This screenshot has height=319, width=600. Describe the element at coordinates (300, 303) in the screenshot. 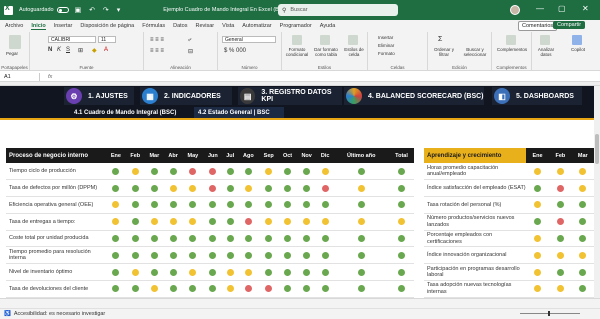

I see `sheet-tabs-bar` at that location.